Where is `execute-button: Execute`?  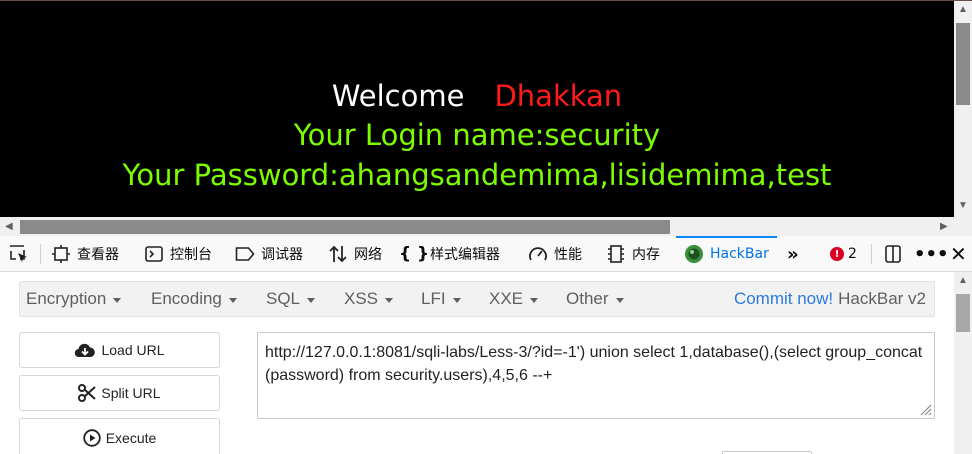
execute-button: Execute is located at coordinates (119, 436).